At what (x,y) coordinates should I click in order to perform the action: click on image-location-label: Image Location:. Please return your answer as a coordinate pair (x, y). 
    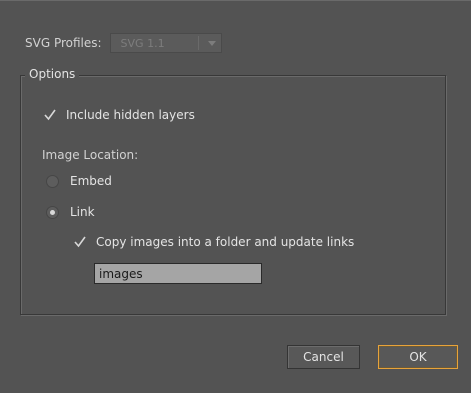
    Looking at the image, I should click on (90, 155).